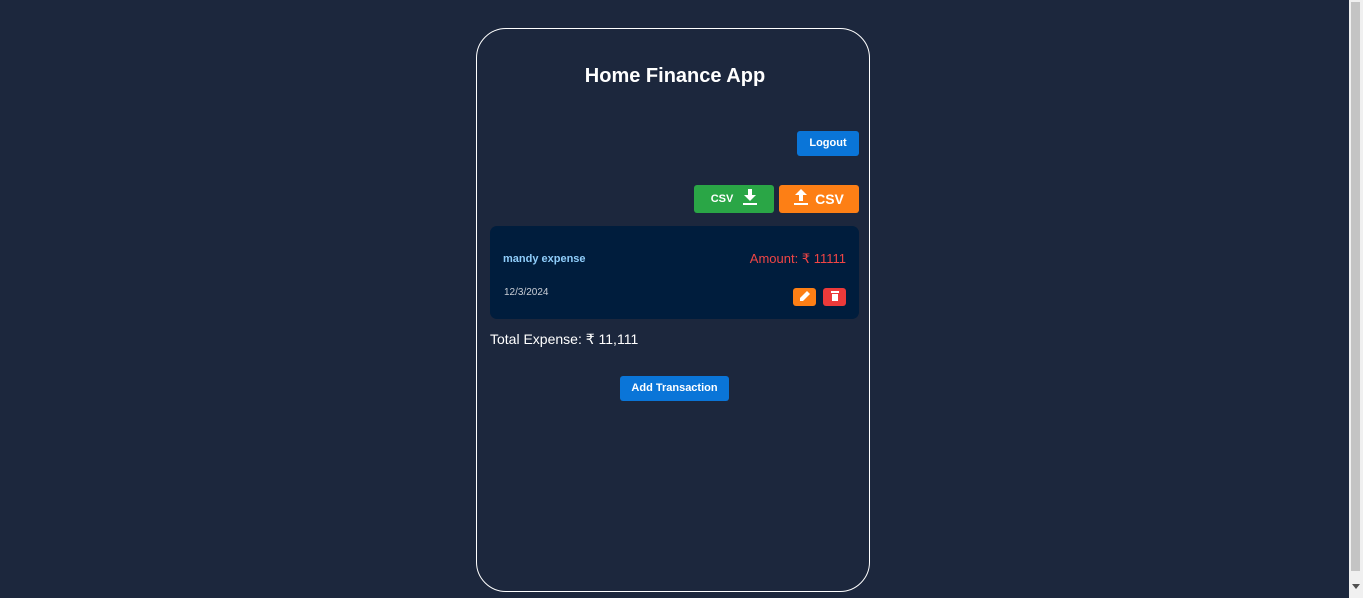  Describe the element at coordinates (544, 259) in the screenshot. I see `transaction-name: mandy expense` at that location.